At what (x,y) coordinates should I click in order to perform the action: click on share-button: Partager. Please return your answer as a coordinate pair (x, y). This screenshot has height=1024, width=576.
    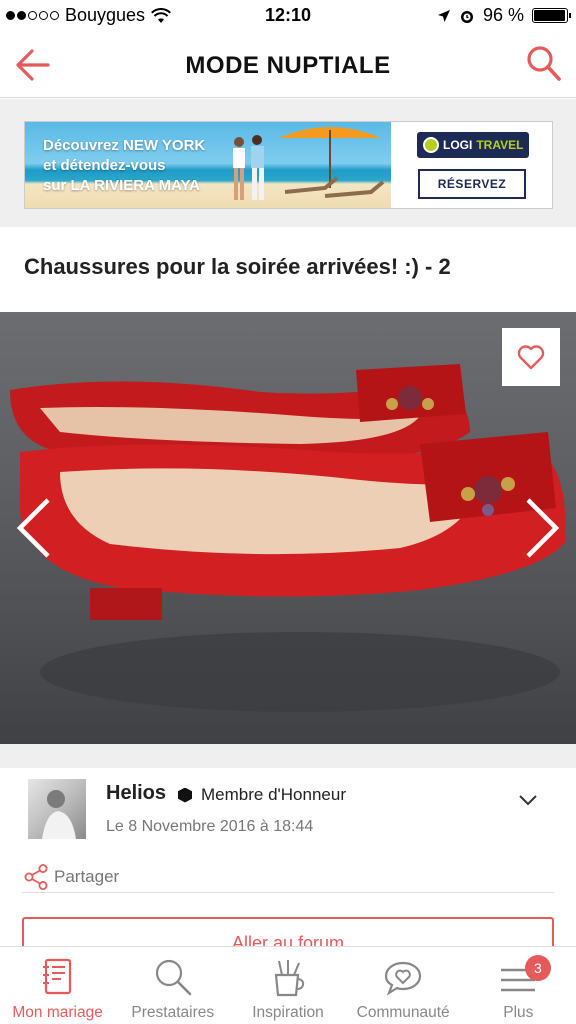
    Looking at the image, I should click on (71, 877).